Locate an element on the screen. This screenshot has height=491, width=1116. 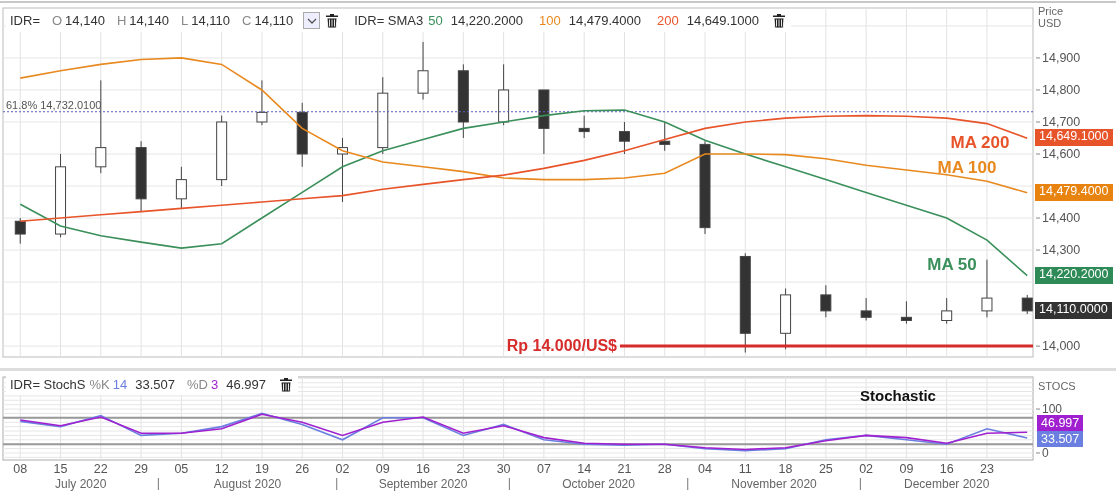
moving-average-label: MA 100 is located at coordinates (967, 168).